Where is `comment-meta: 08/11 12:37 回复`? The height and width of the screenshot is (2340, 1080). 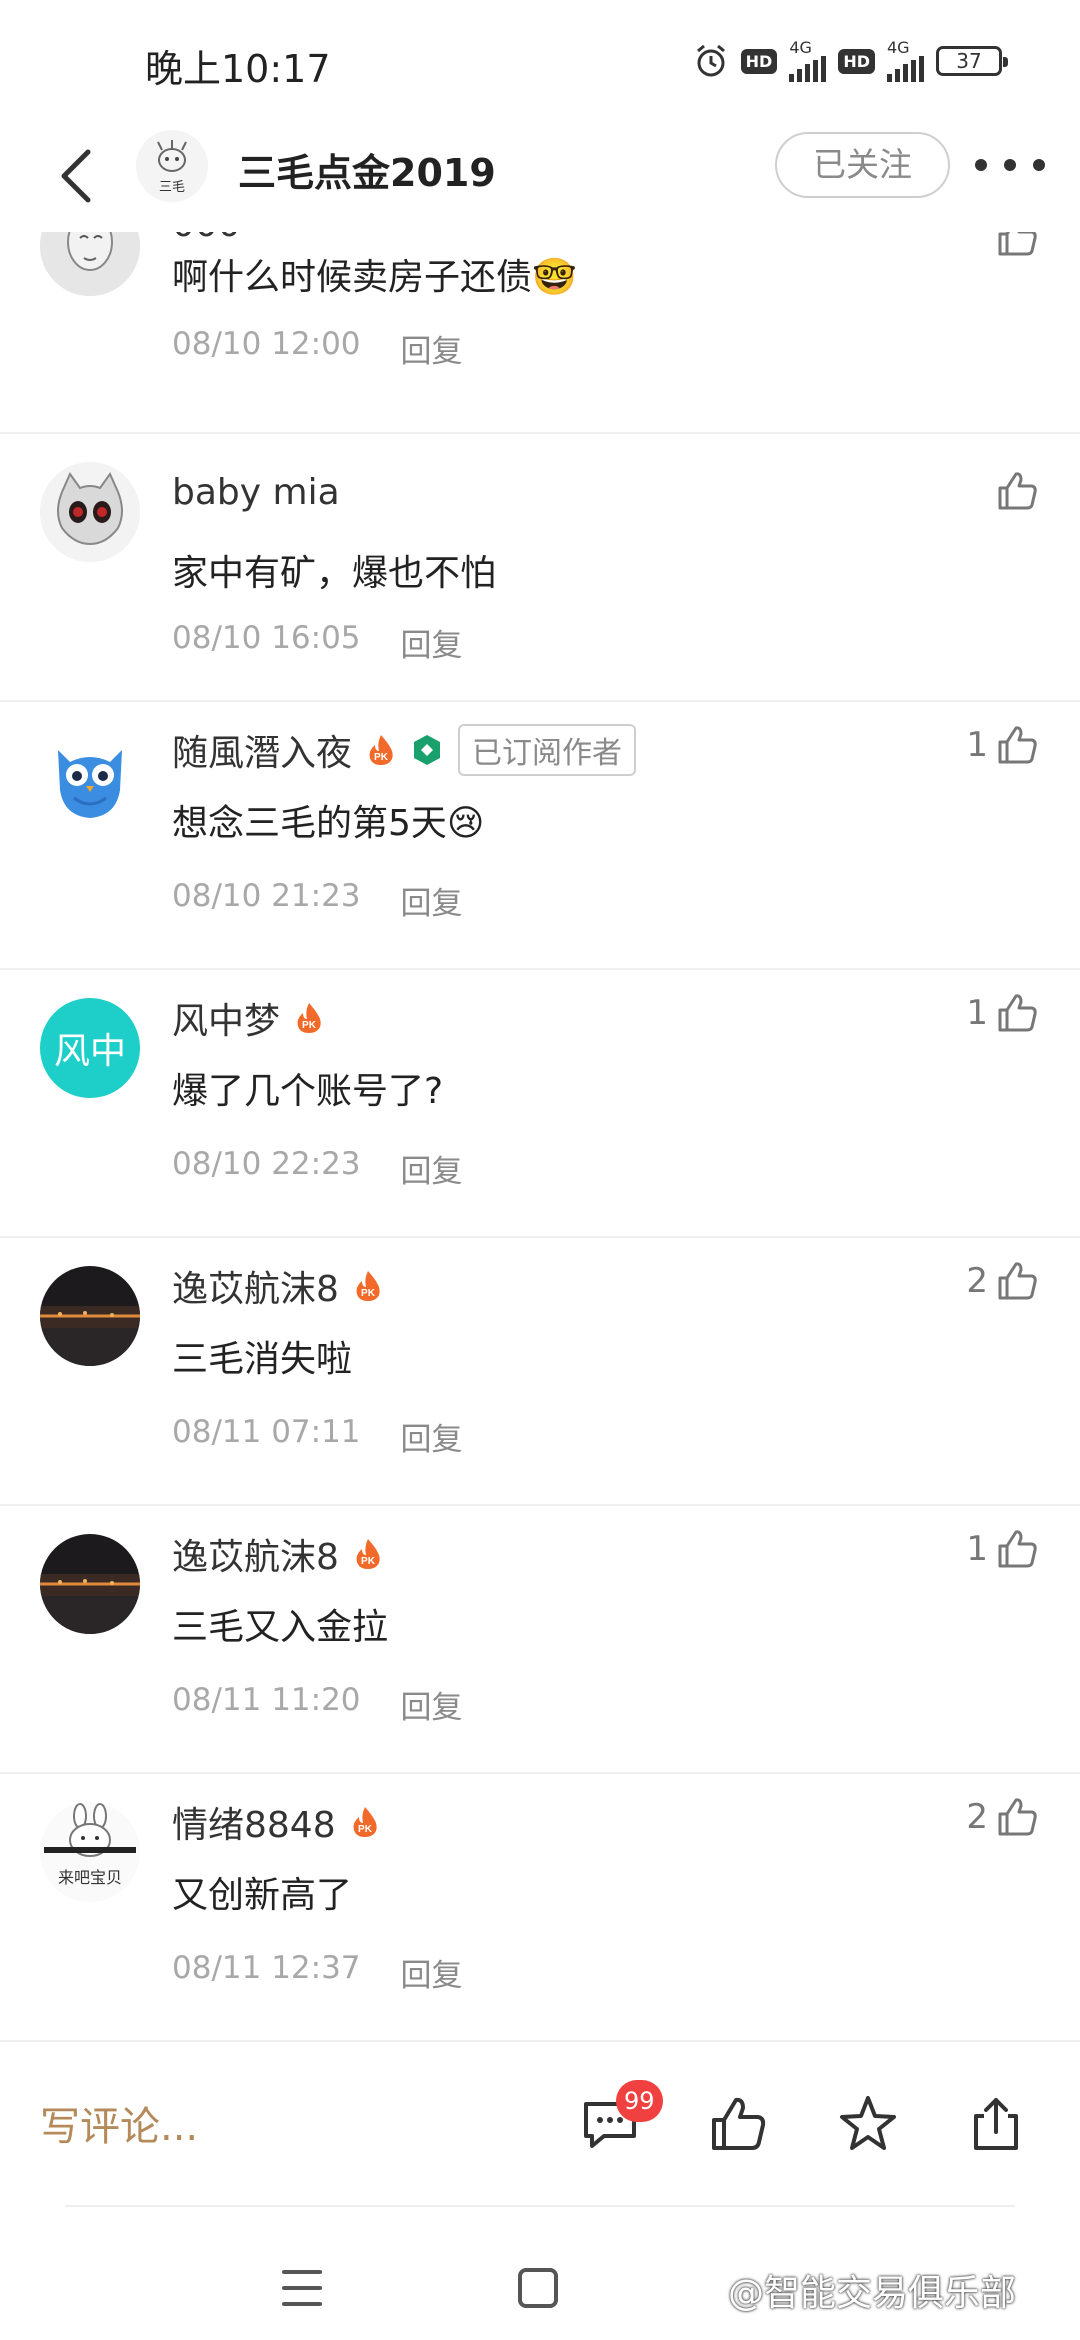
comment-meta: 08/11 12:37 回复 is located at coordinates (317, 1972).